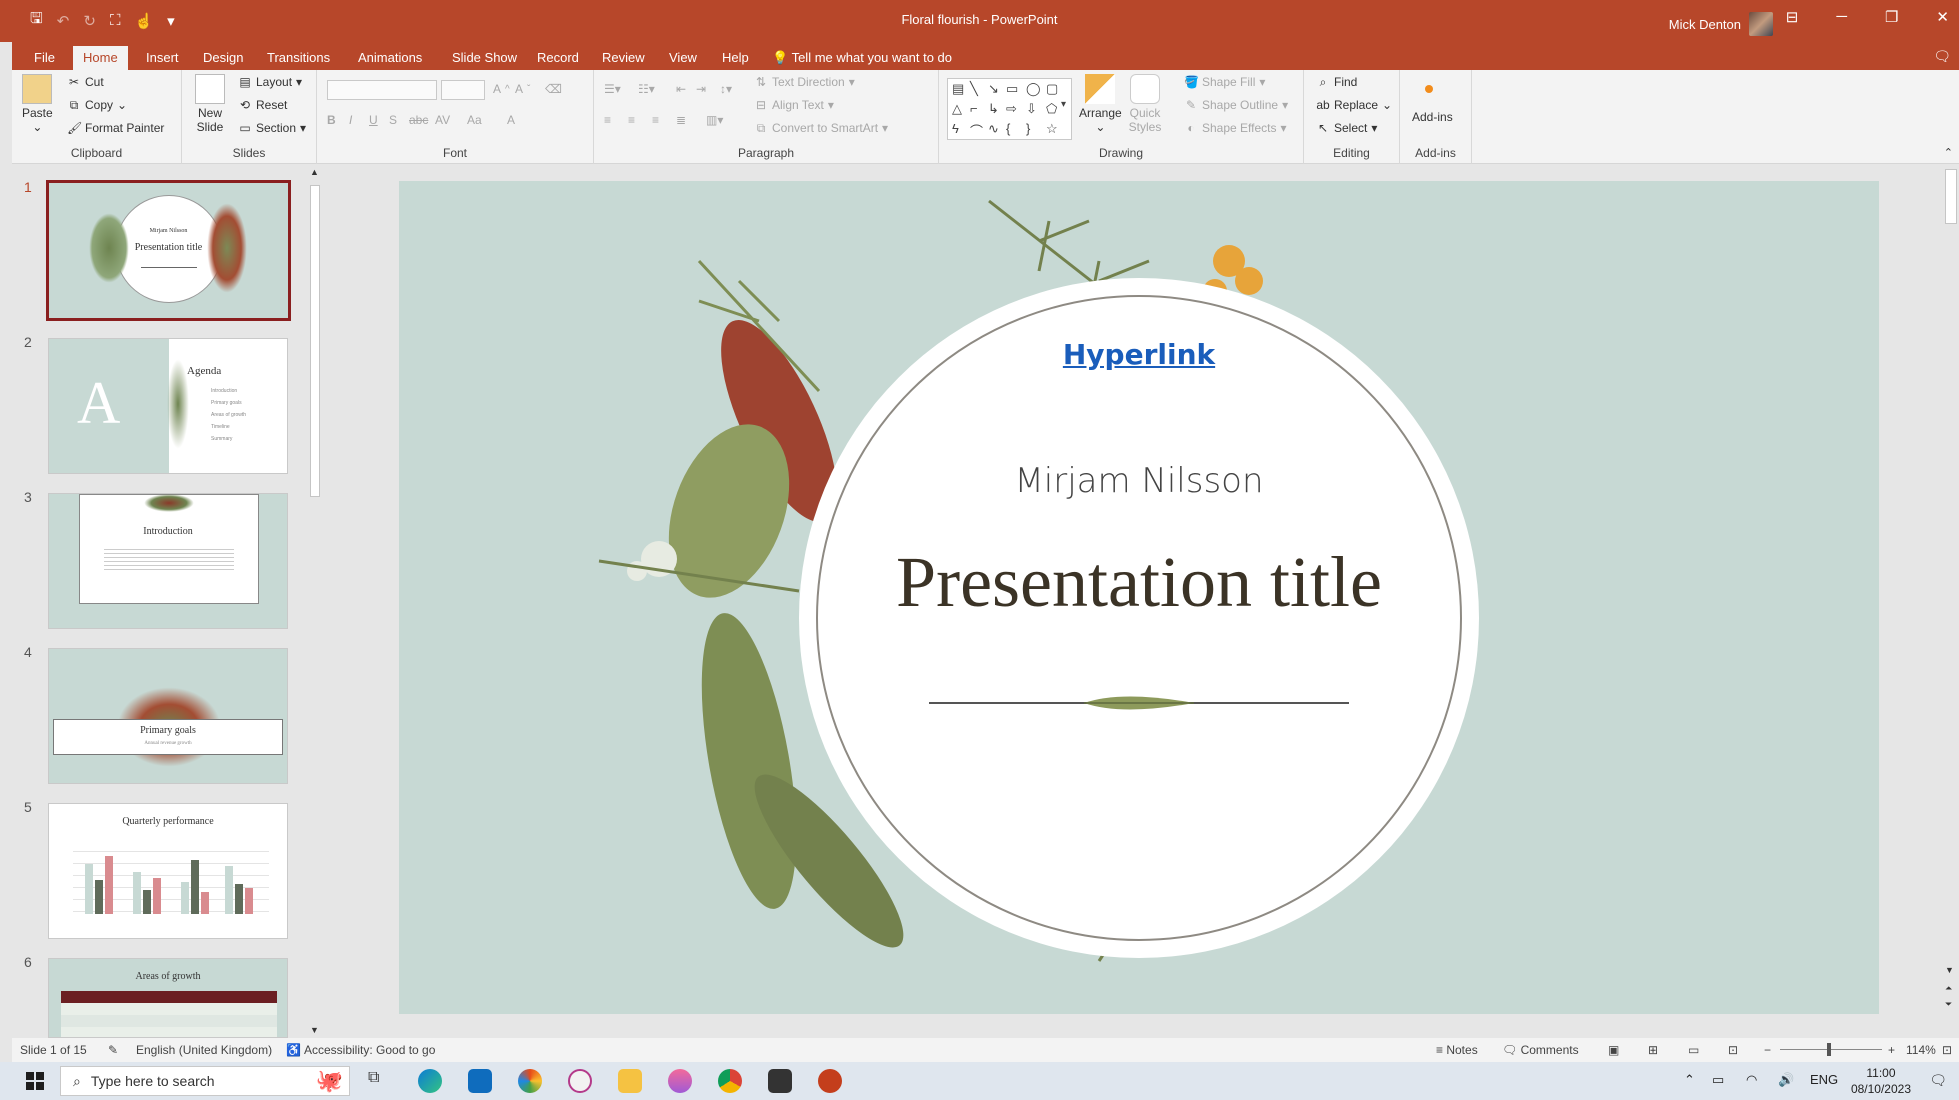 The width and height of the screenshot is (1959, 1100). I want to click on zoom-out-icon: −, so click(1767, 1050).